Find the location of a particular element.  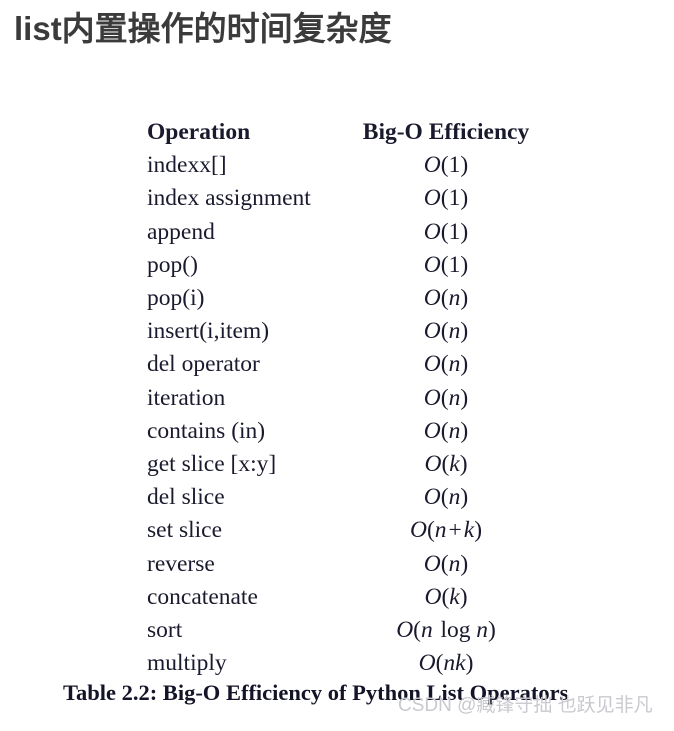

table-row: del operator O(n) is located at coordinates (346, 364).